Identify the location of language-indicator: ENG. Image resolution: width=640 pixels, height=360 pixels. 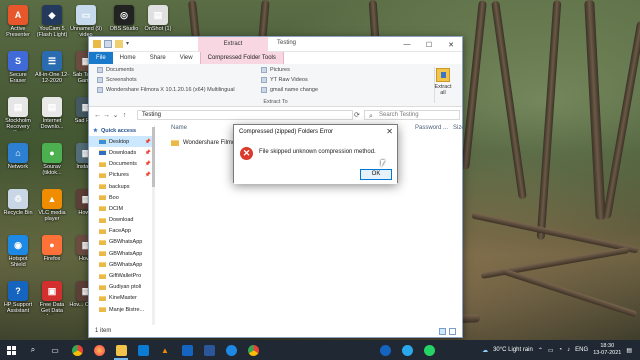
(581, 350).